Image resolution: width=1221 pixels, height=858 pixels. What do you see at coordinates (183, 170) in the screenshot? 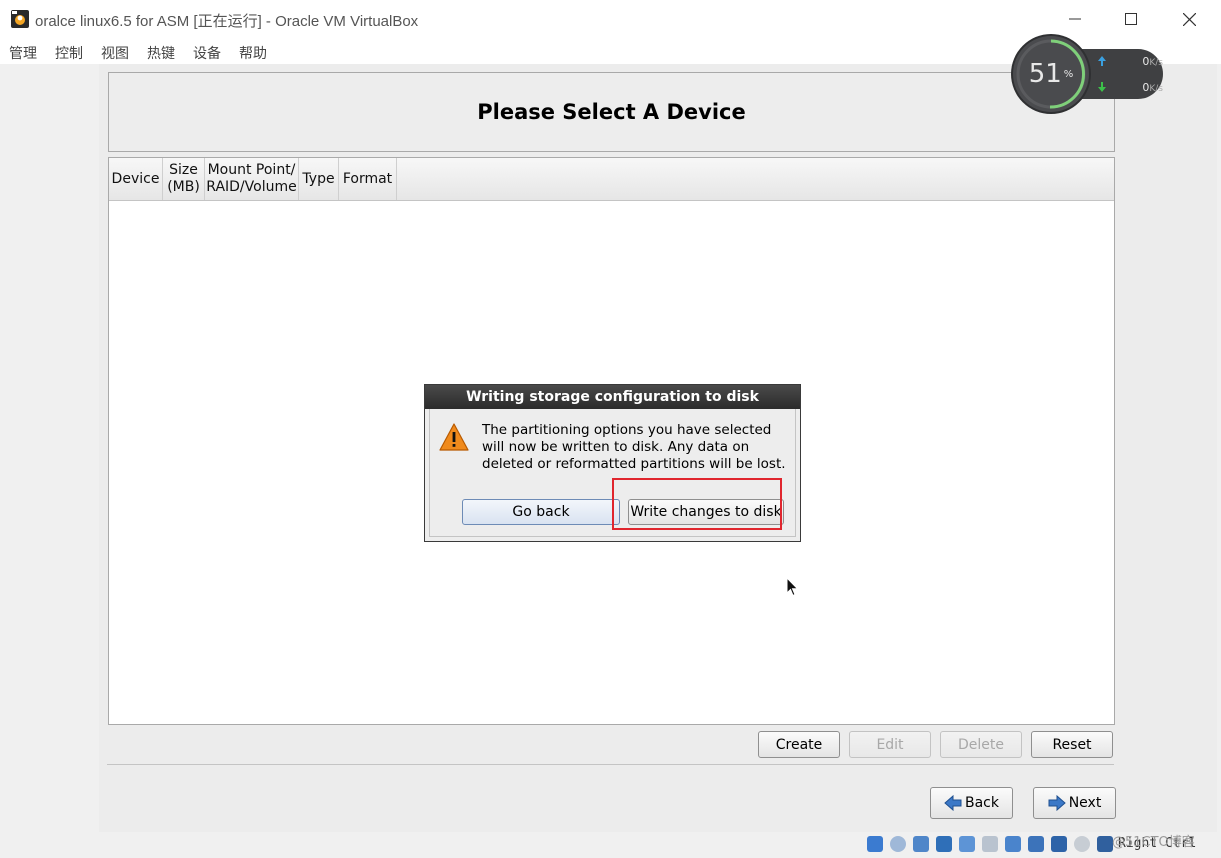
I see `column-size-label: Size` at bounding box center [183, 170].